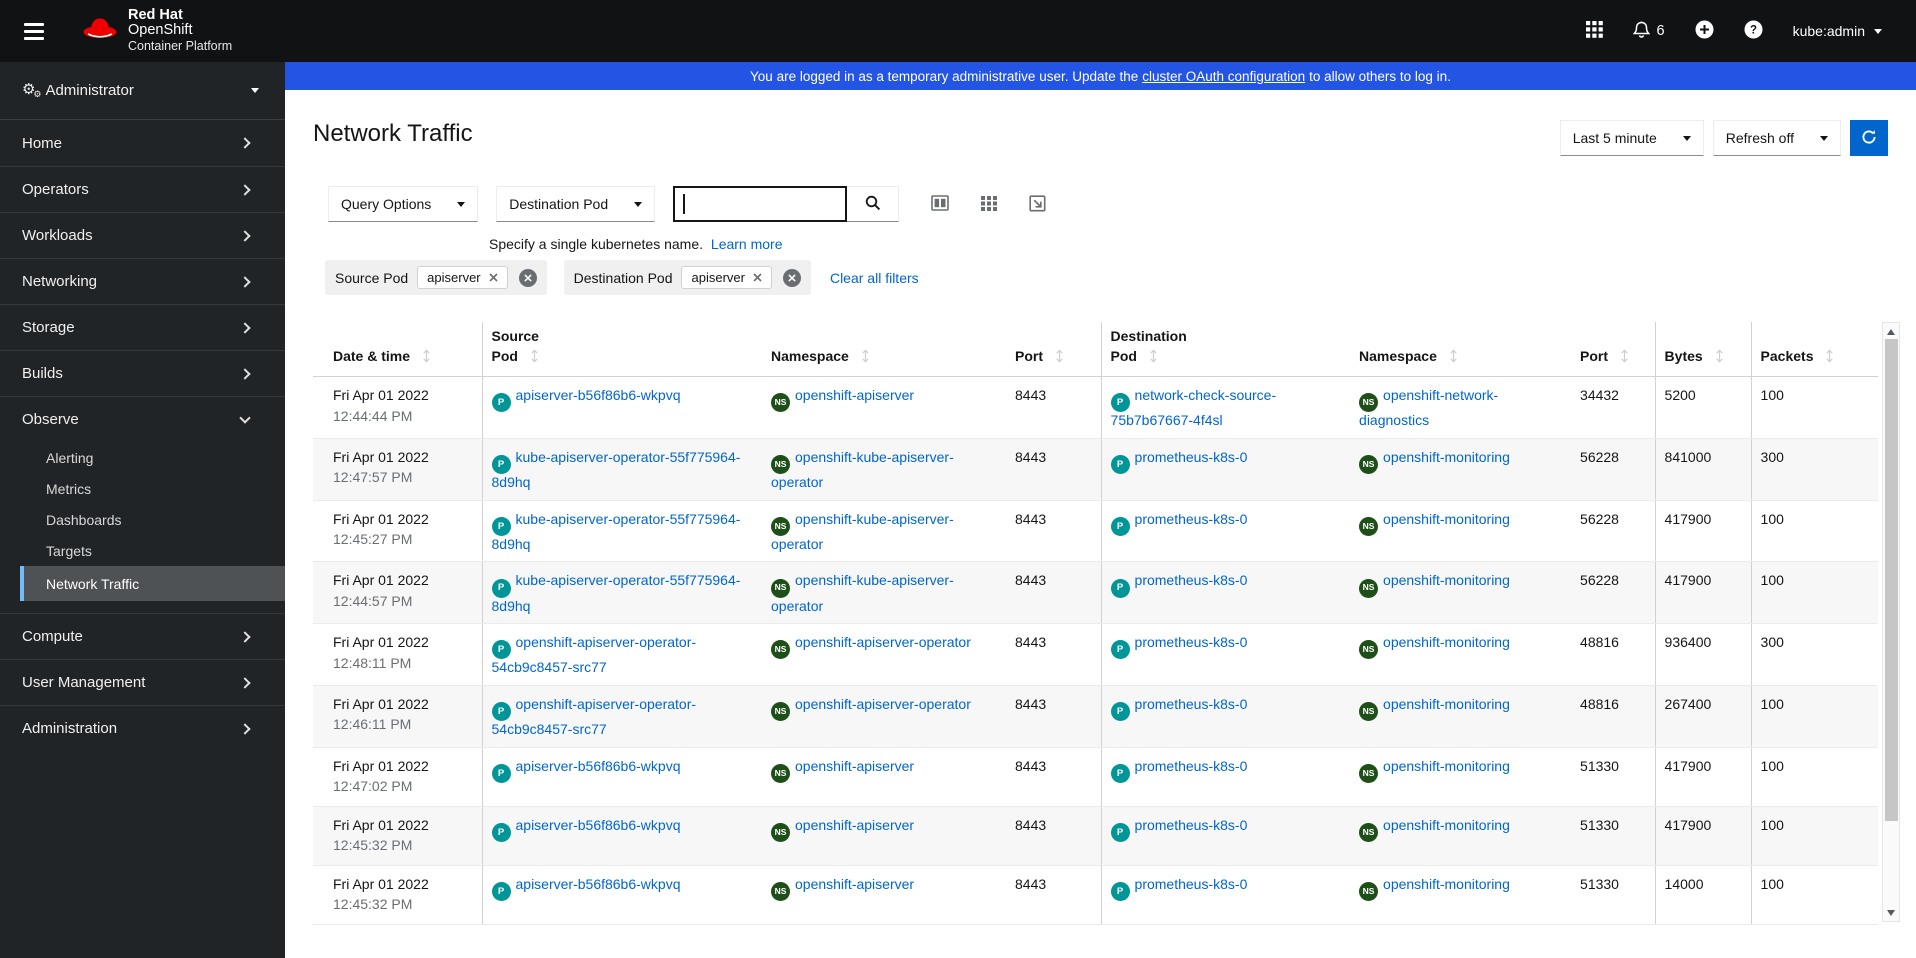  I want to click on sidebar-item-workloads: Workloads, so click(142, 235).